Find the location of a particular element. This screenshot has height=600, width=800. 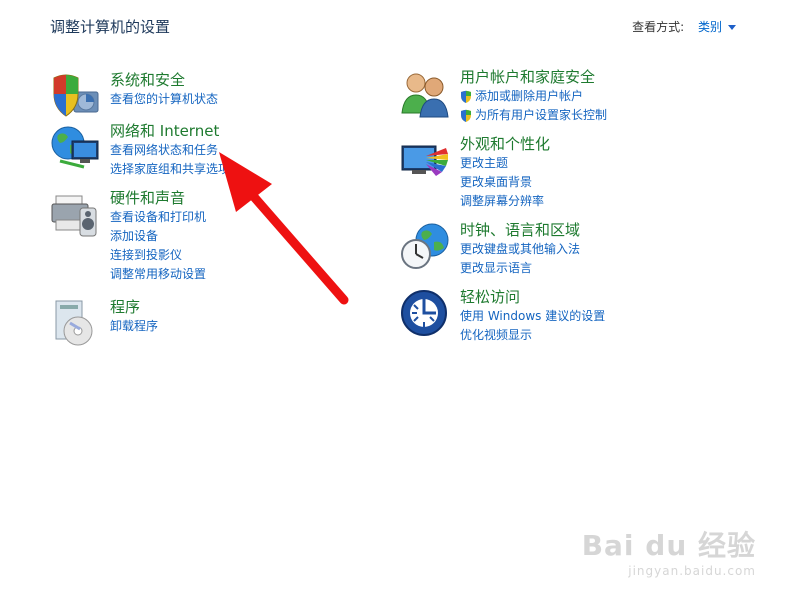

link-label: 使用 Windows 建议的设置 is located at coordinates (533, 316).